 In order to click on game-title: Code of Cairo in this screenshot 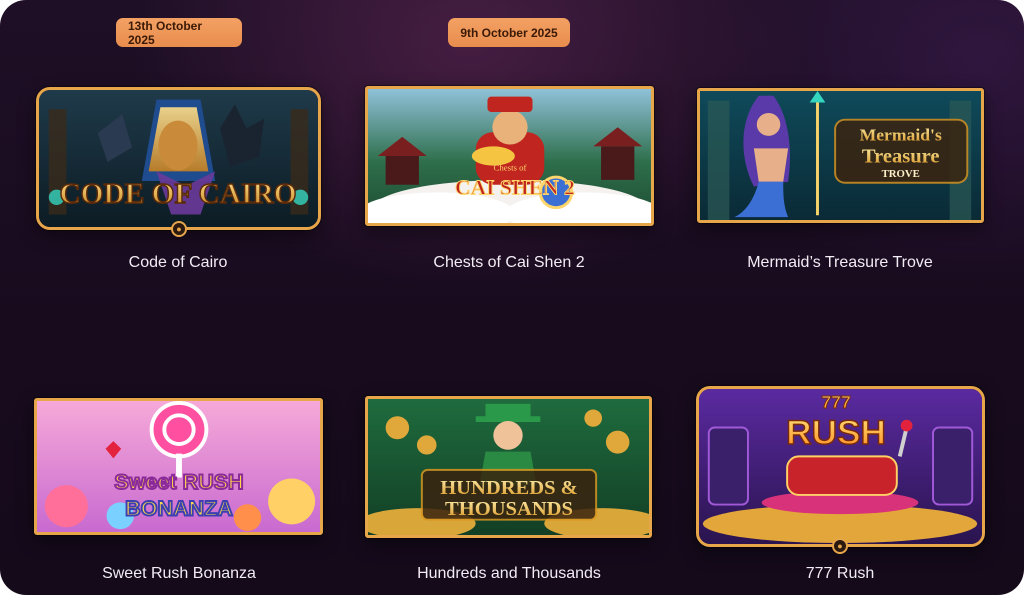, I will do `click(178, 262)`.